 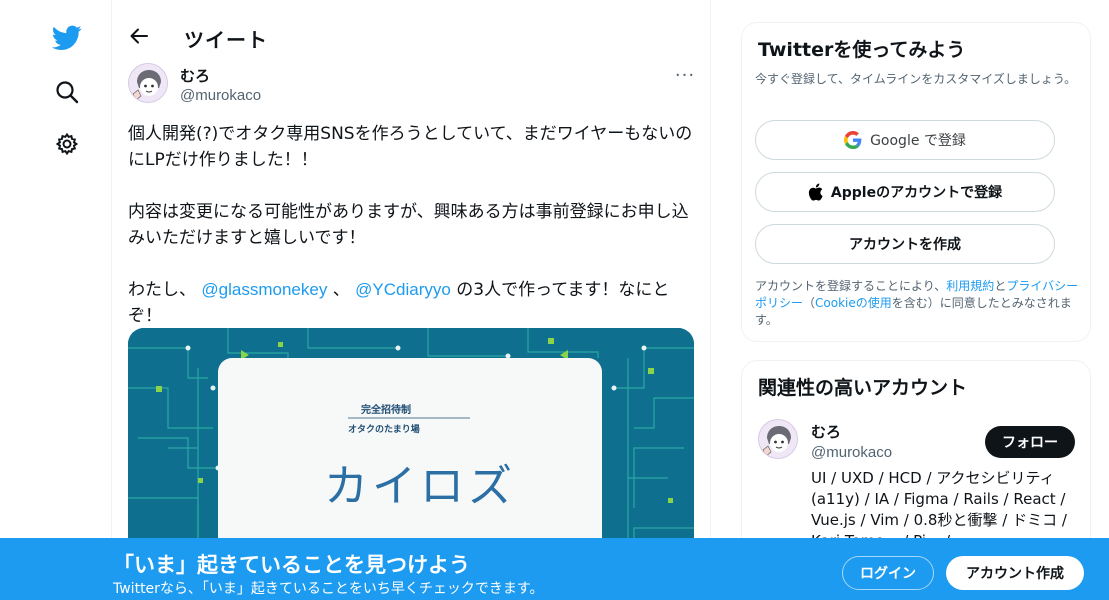 What do you see at coordinates (853, 303) in the screenshot?
I see `cookie-link: Cookieの使用` at bounding box center [853, 303].